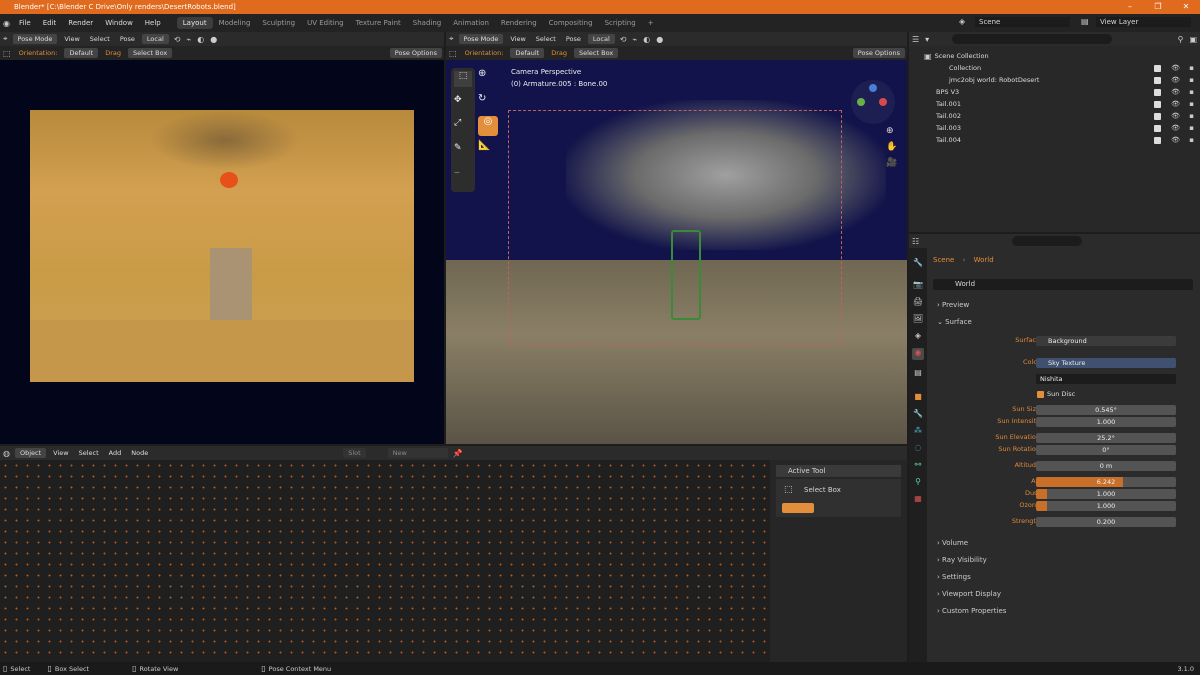  I want to click on tab-scripting: Scripting, so click(620, 23).